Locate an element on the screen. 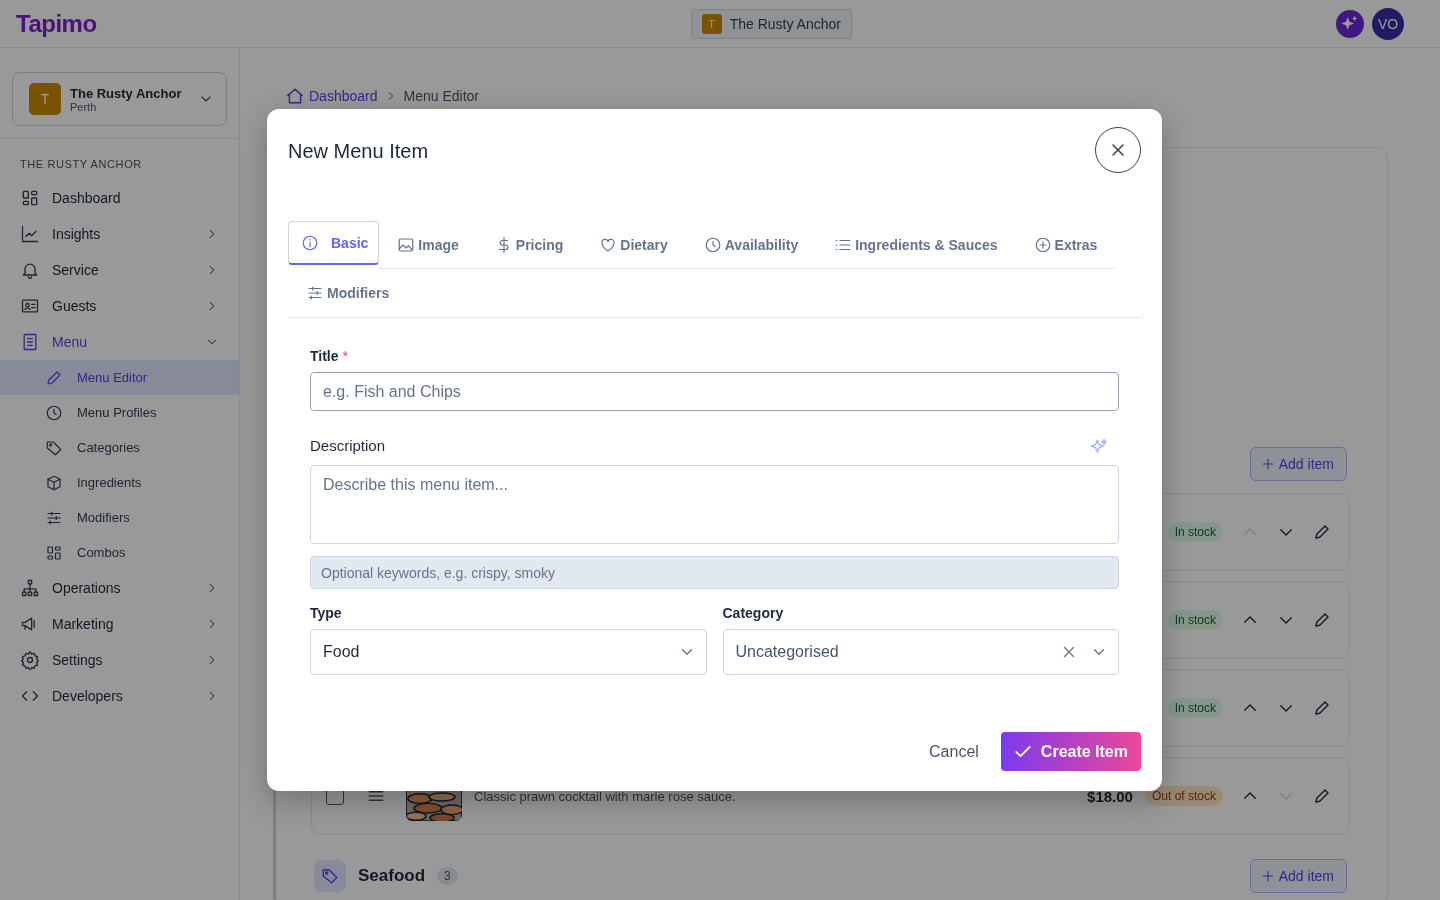  field-label: Category is located at coordinates (753, 613).